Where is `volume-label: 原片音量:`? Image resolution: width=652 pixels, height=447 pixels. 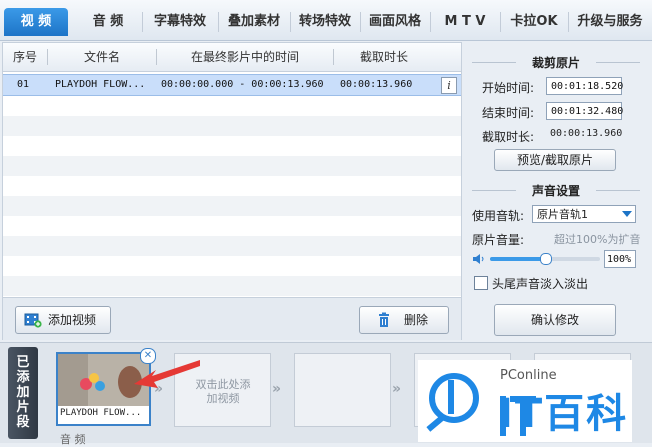 volume-label: 原片音量: is located at coordinates (498, 240).